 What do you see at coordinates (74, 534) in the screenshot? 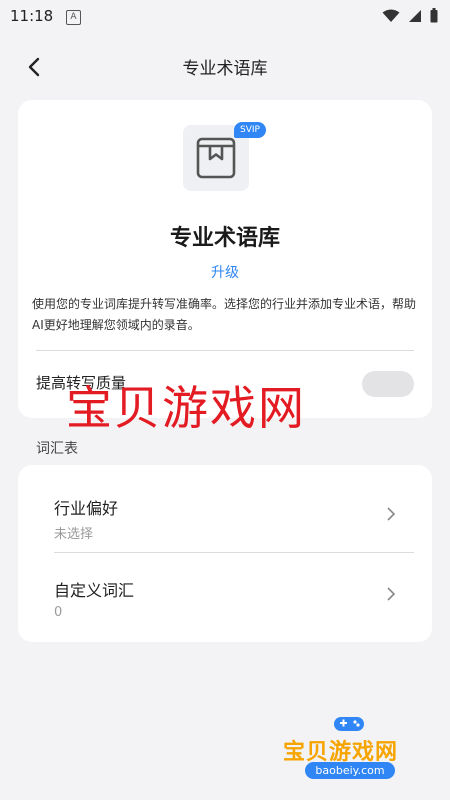
I see `list-item-value: 未选择` at bounding box center [74, 534].